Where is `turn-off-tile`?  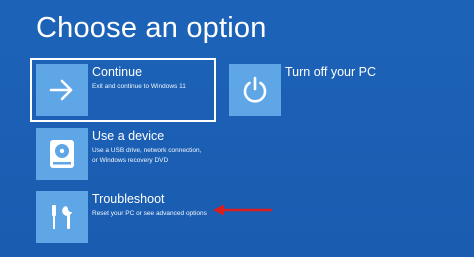 turn-off-tile is located at coordinates (255, 90).